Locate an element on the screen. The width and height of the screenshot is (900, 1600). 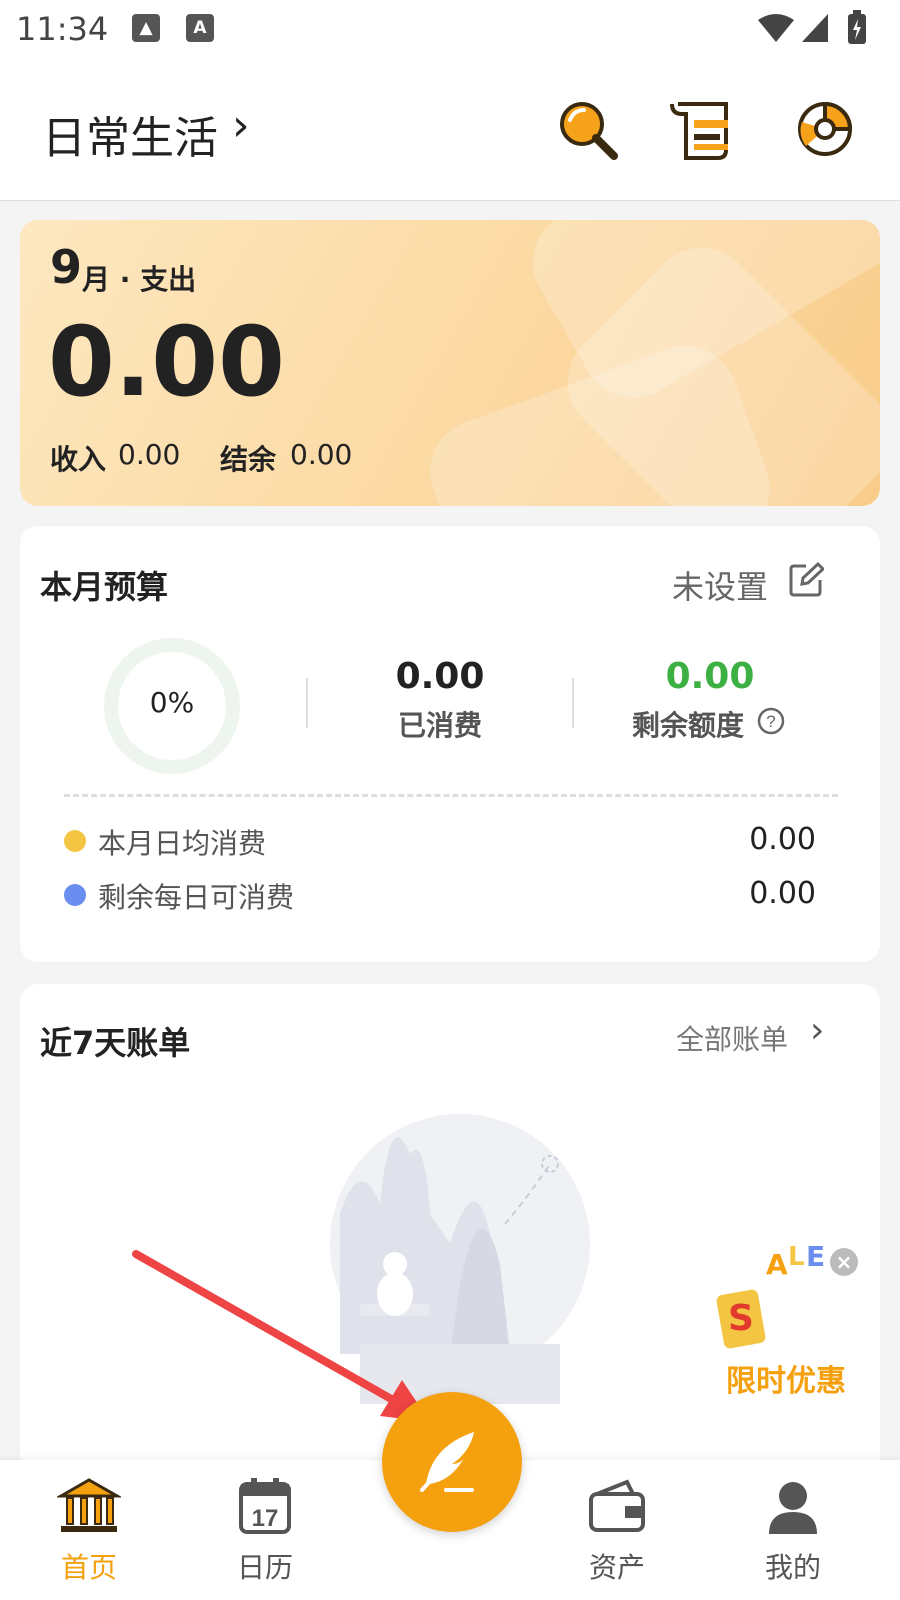
user-icon is located at coordinates (793, 1508).